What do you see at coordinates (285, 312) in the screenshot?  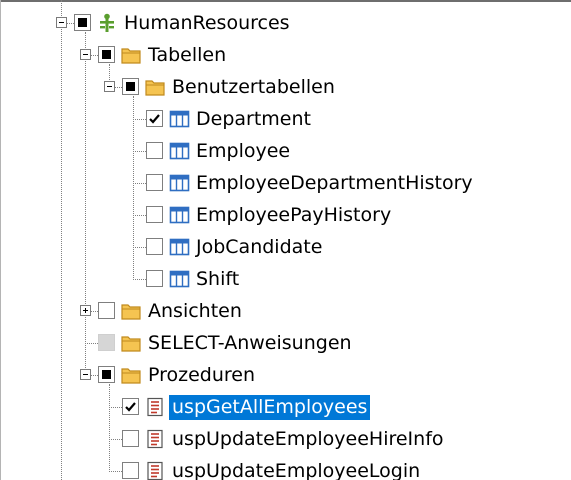 I see `tree-node-ansichten: Ansichten` at bounding box center [285, 312].